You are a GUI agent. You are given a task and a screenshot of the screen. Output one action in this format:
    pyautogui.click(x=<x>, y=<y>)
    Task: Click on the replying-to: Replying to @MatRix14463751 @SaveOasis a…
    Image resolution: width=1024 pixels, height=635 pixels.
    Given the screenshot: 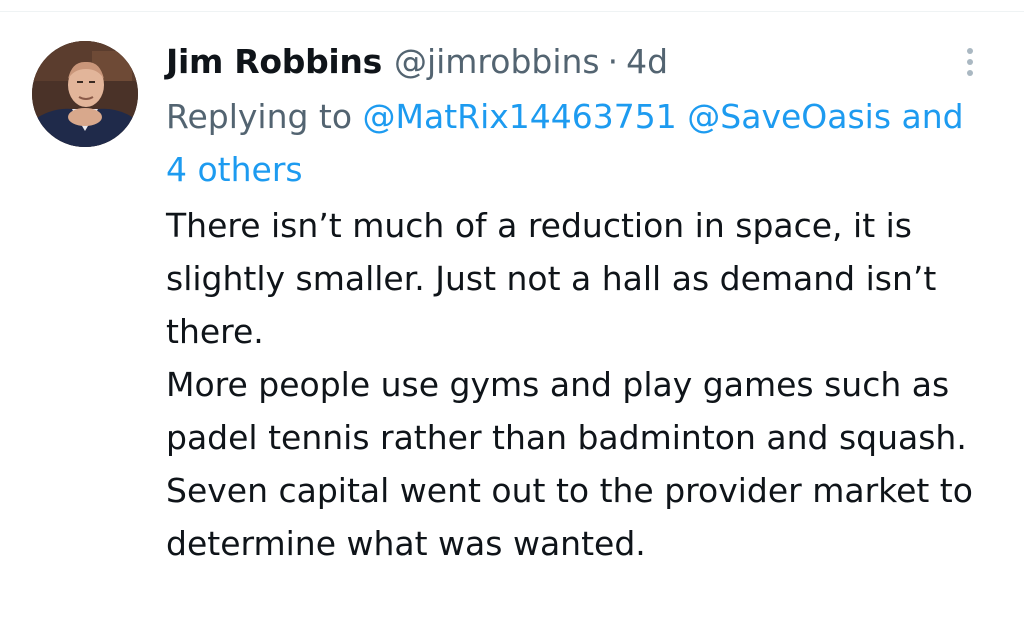 What is the action you would take?
    pyautogui.click(x=576, y=143)
    